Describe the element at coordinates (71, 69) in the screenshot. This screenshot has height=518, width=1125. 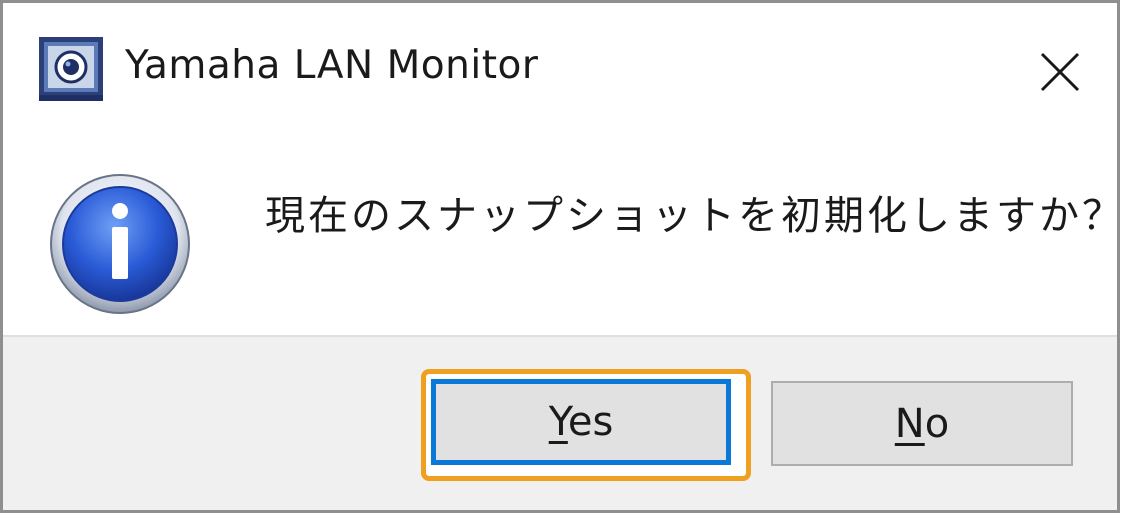
I see `yamaha-lan-monitor-icon` at that location.